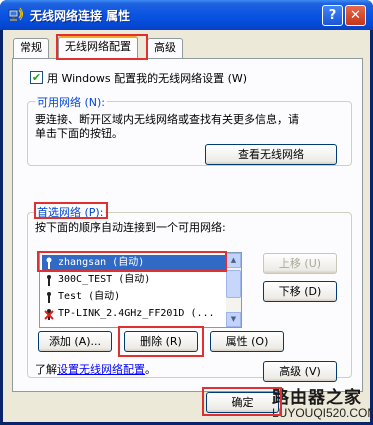 The height and width of the screenshot is (425, 373). What do you see at coordinates (15, 14) in the screenshot?
I see `network-connection-icon` at bounding box center [15, 14].